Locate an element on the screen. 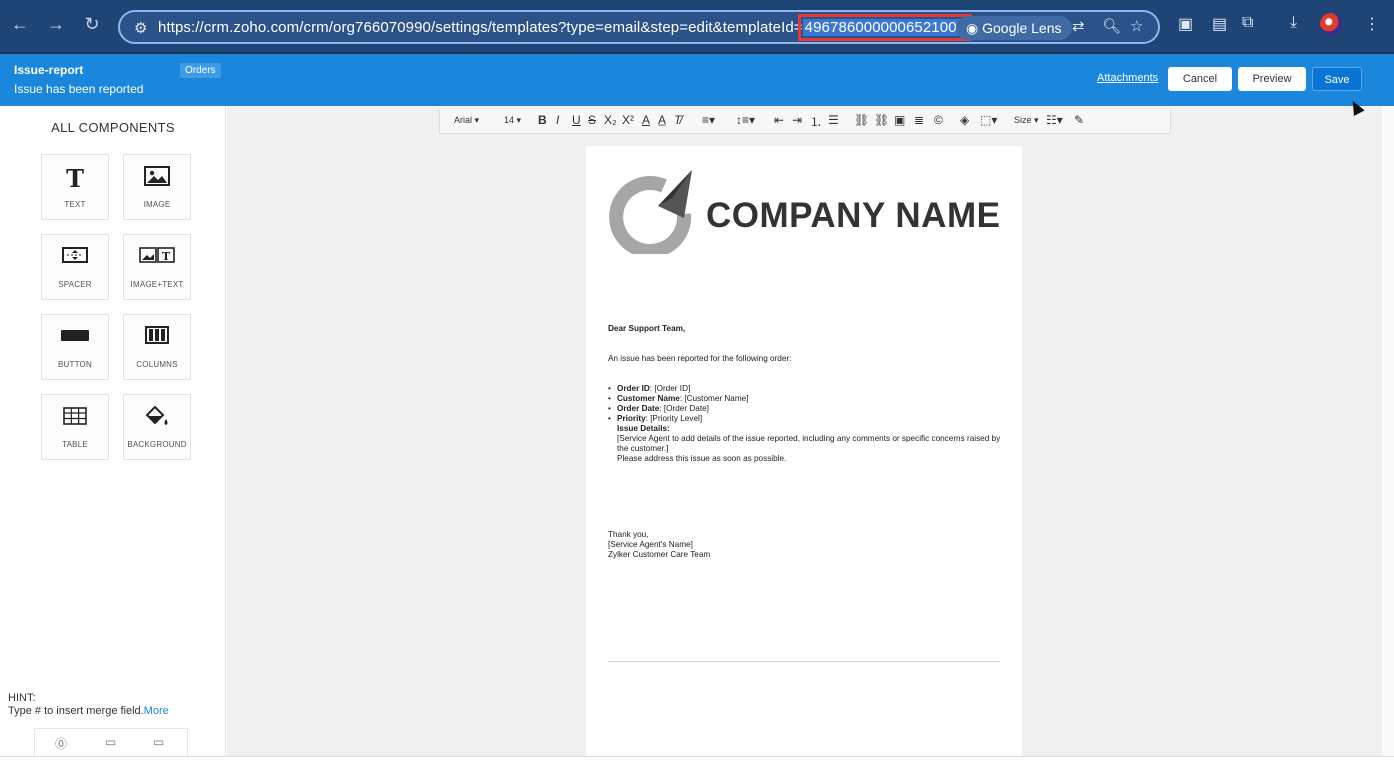 The height and width of the screenshot is (770, 1394). issue-details-label: Issue Details: is located at coordinates (643, 428).